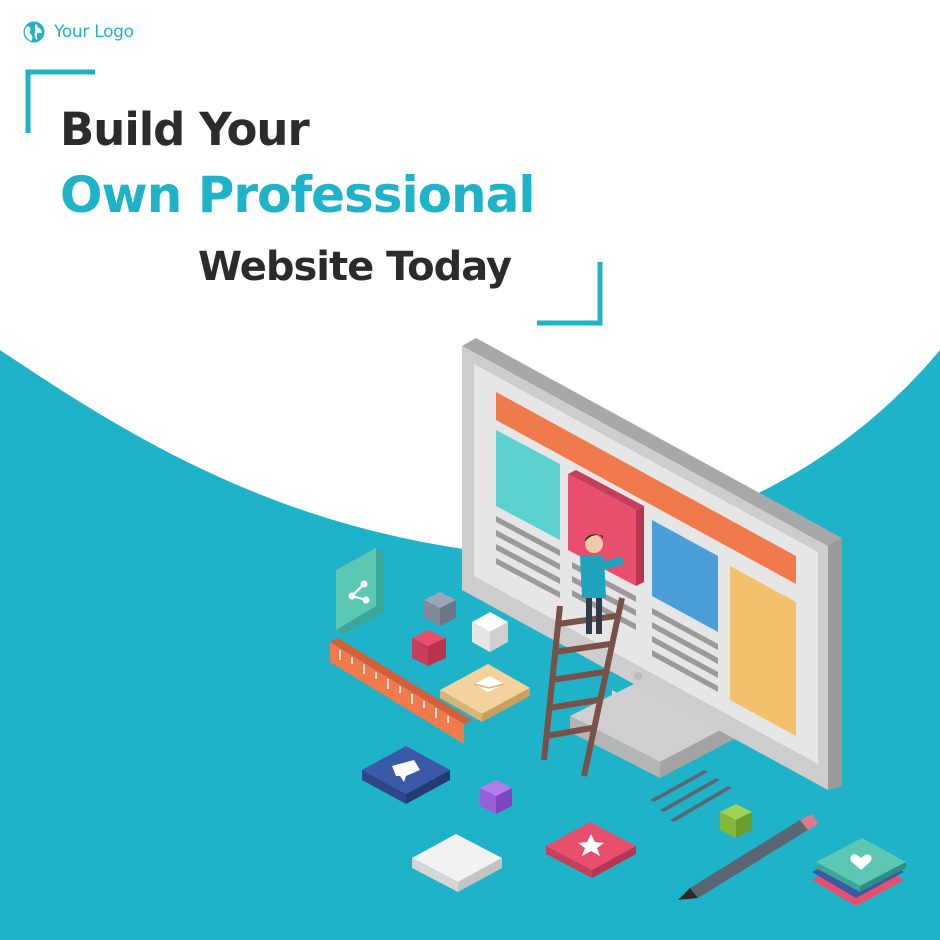  Describe the element at coordinates (496, 797) in the screenshot. I see `cube-purple` at that location.